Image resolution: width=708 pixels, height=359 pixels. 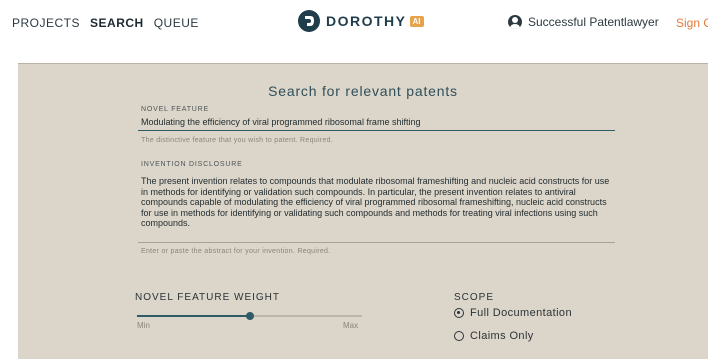 I want to click on scope-option-label: Full Documentation, so click(x=521, y=313).